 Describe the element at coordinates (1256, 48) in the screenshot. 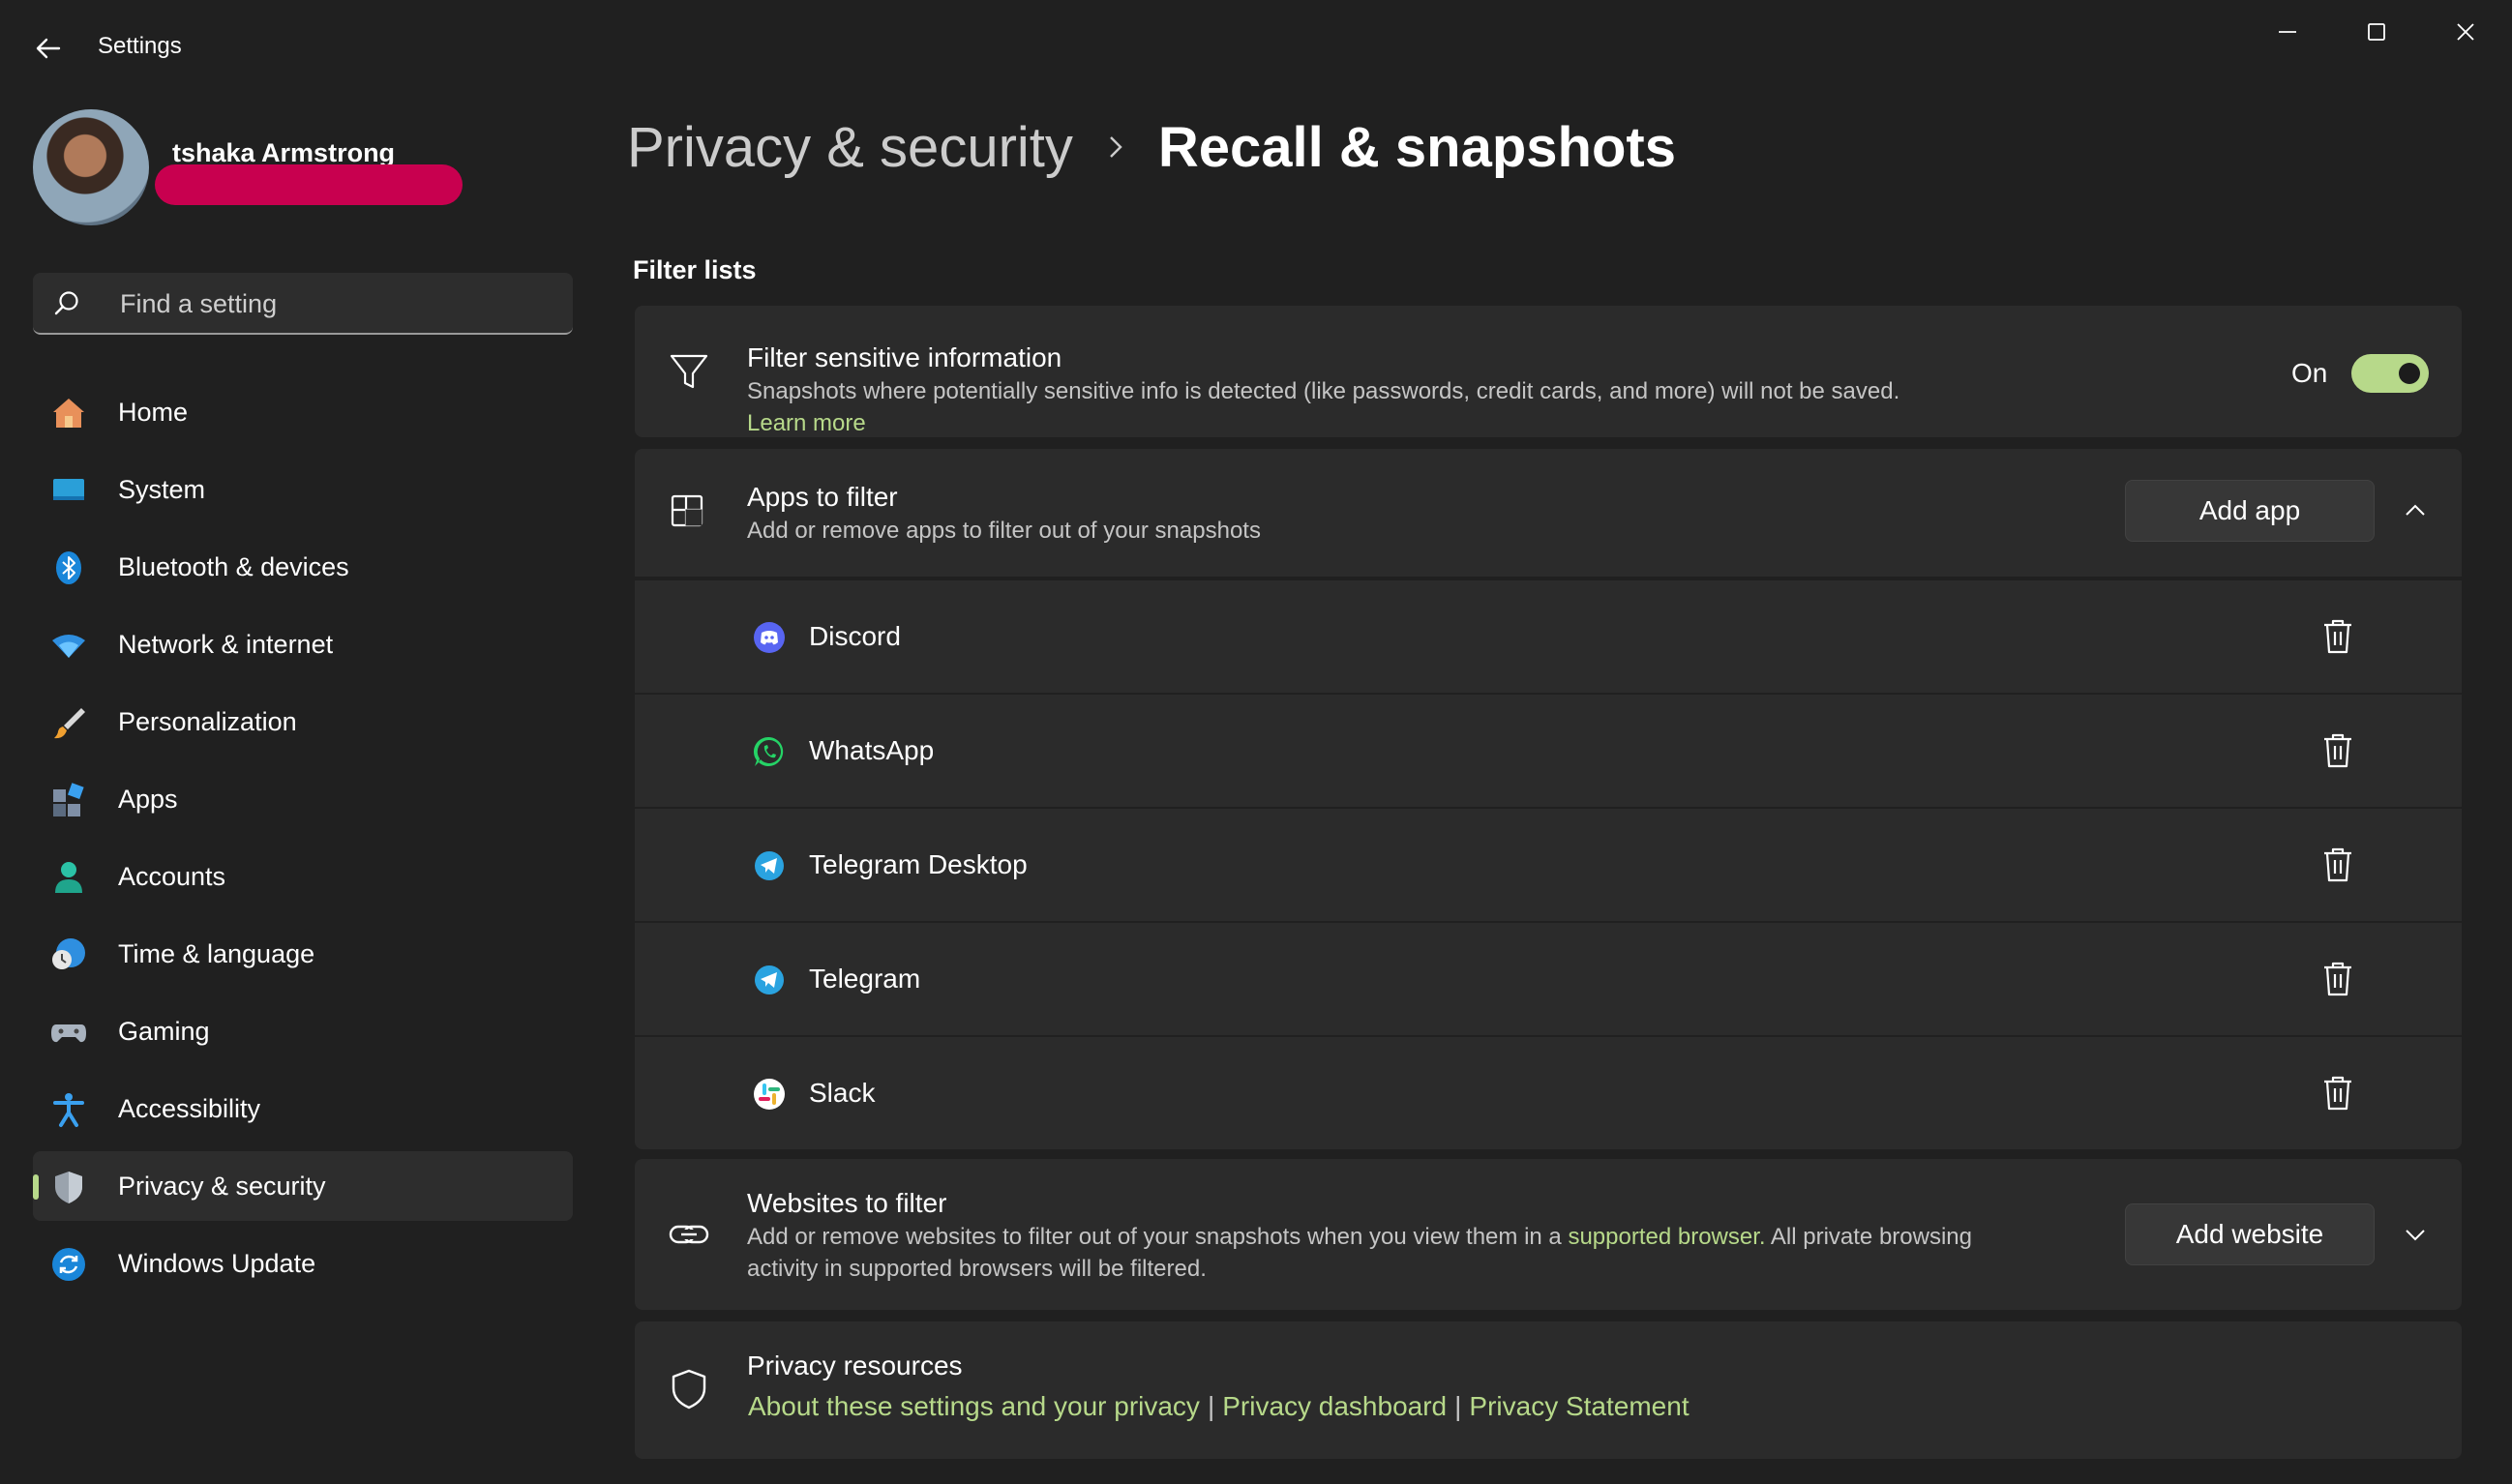

I see `title-bar: Settings` at that location.